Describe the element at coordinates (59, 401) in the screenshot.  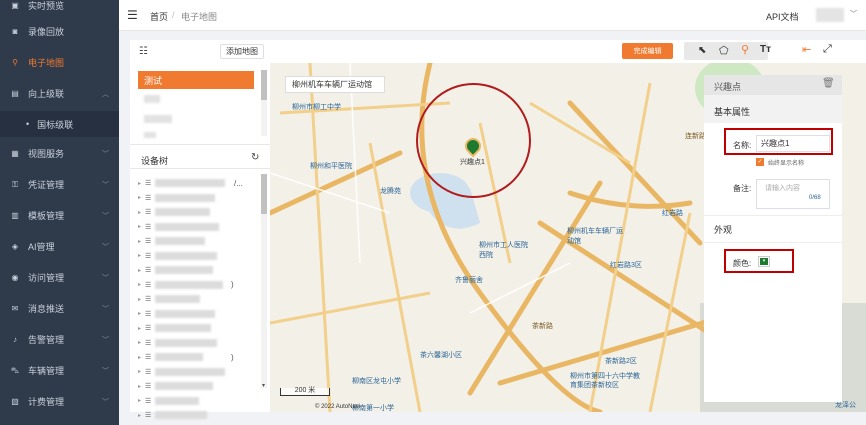
I see `sidebar-item-billing: ▧ 计费管理 ﹀` at that location.